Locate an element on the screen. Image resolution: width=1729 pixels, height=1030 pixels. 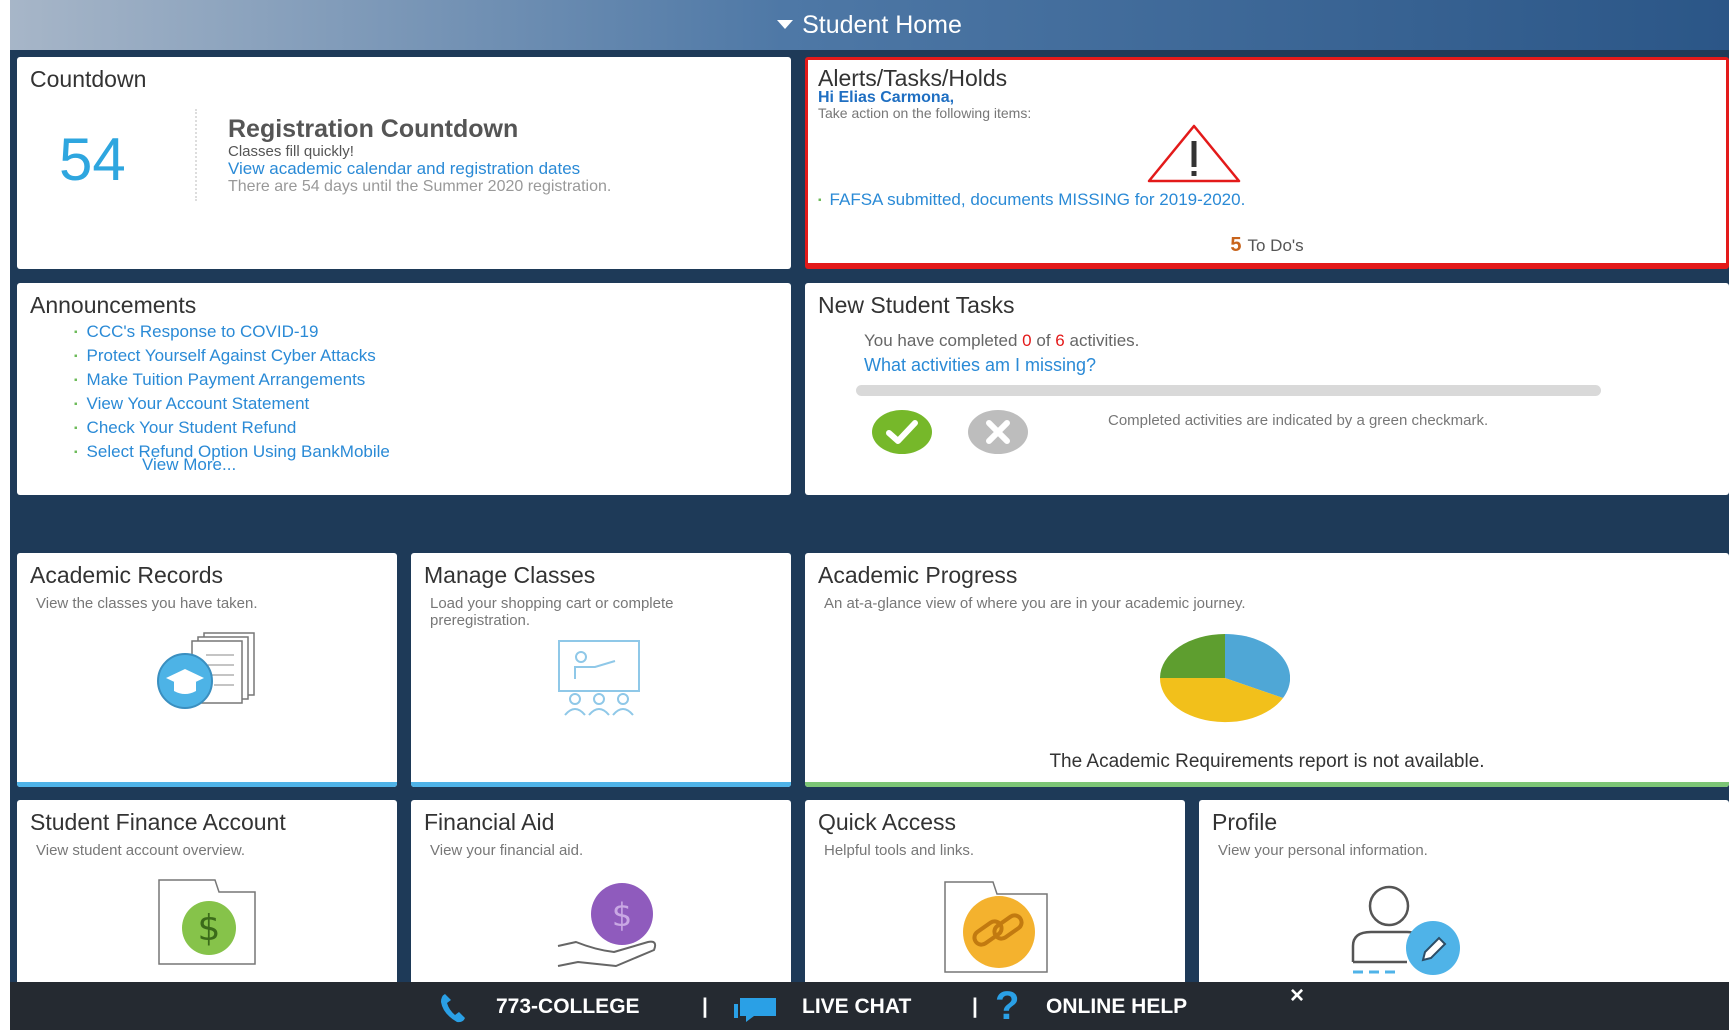
tile-description: View your personal information. is located at coordinates (1323, 850).